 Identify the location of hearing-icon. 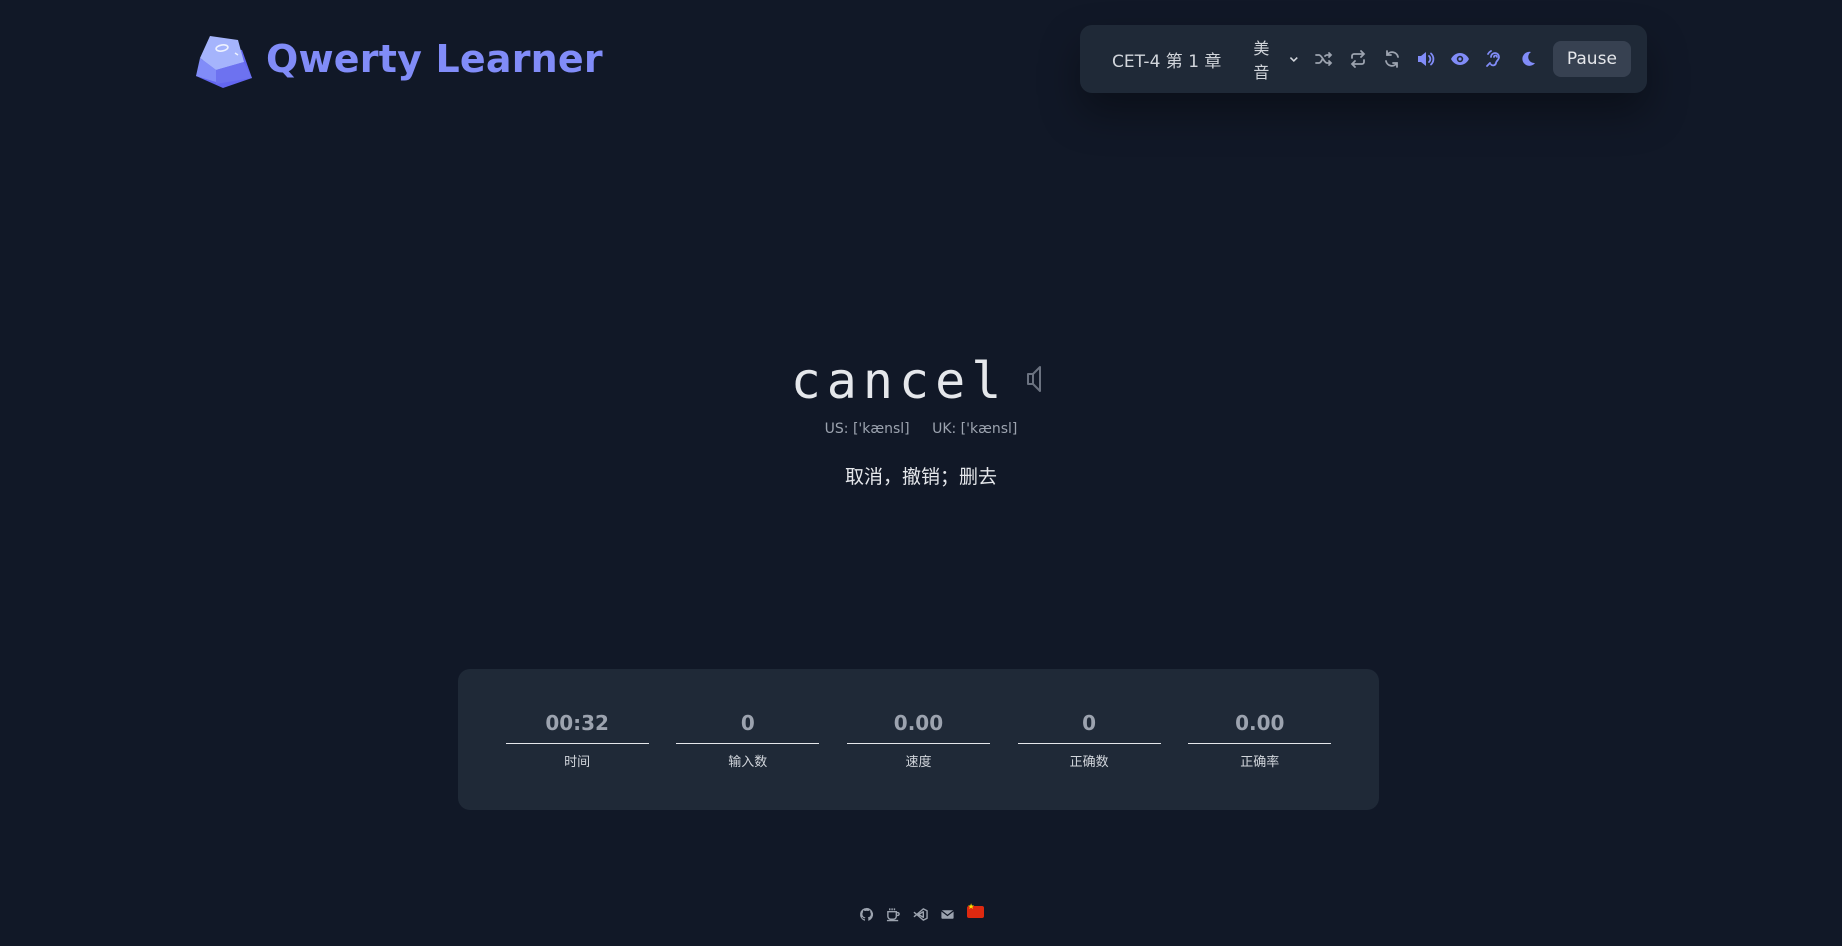
(1493, 59).